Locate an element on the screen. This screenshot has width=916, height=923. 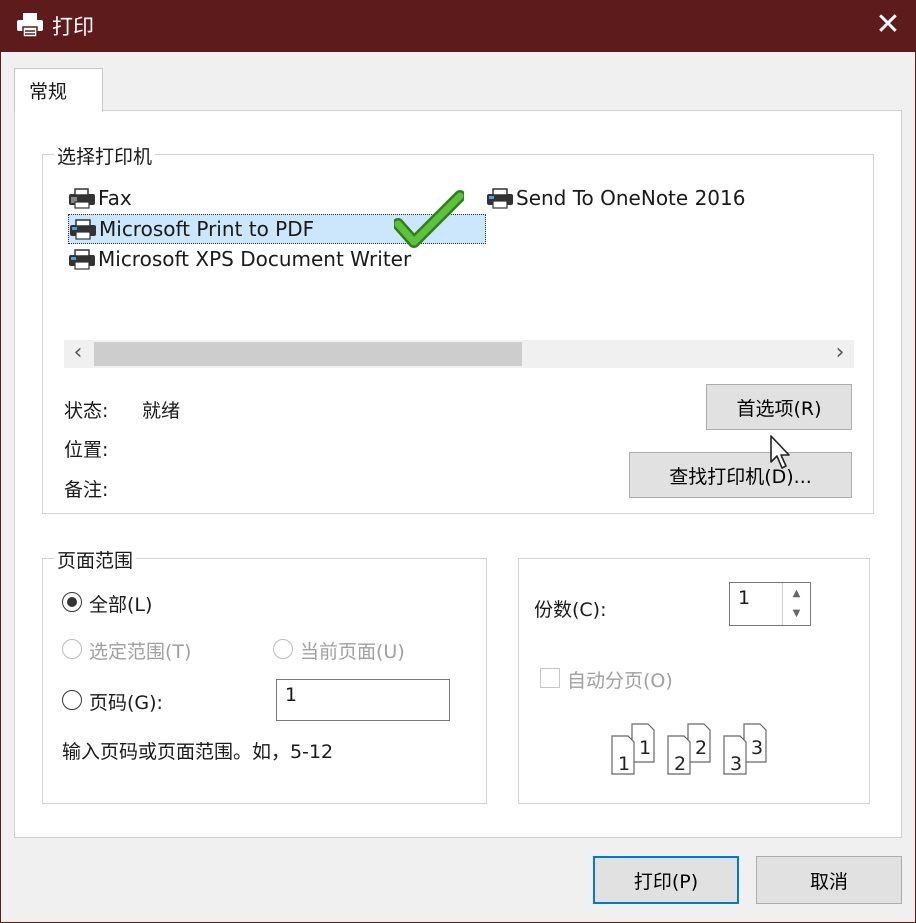
chevron-right-icon: › is located at coordinates (840, 352).